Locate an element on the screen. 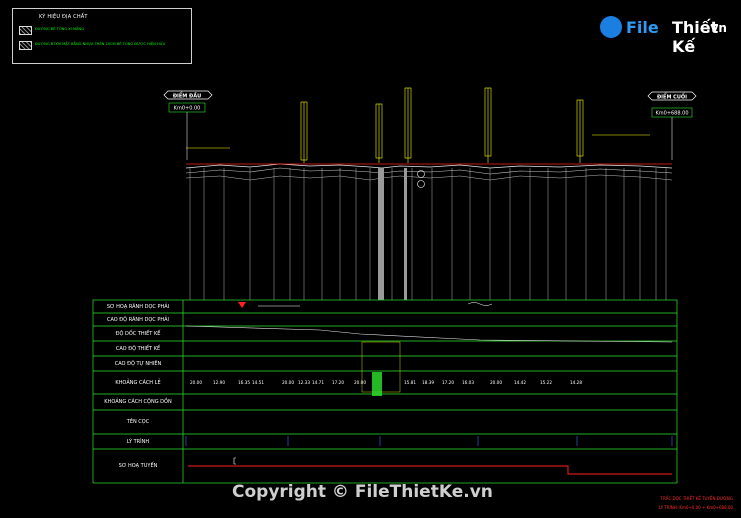  table-row-label: CAO ĐỘ THIẾT KẾ is located at coordinates (138, 348).